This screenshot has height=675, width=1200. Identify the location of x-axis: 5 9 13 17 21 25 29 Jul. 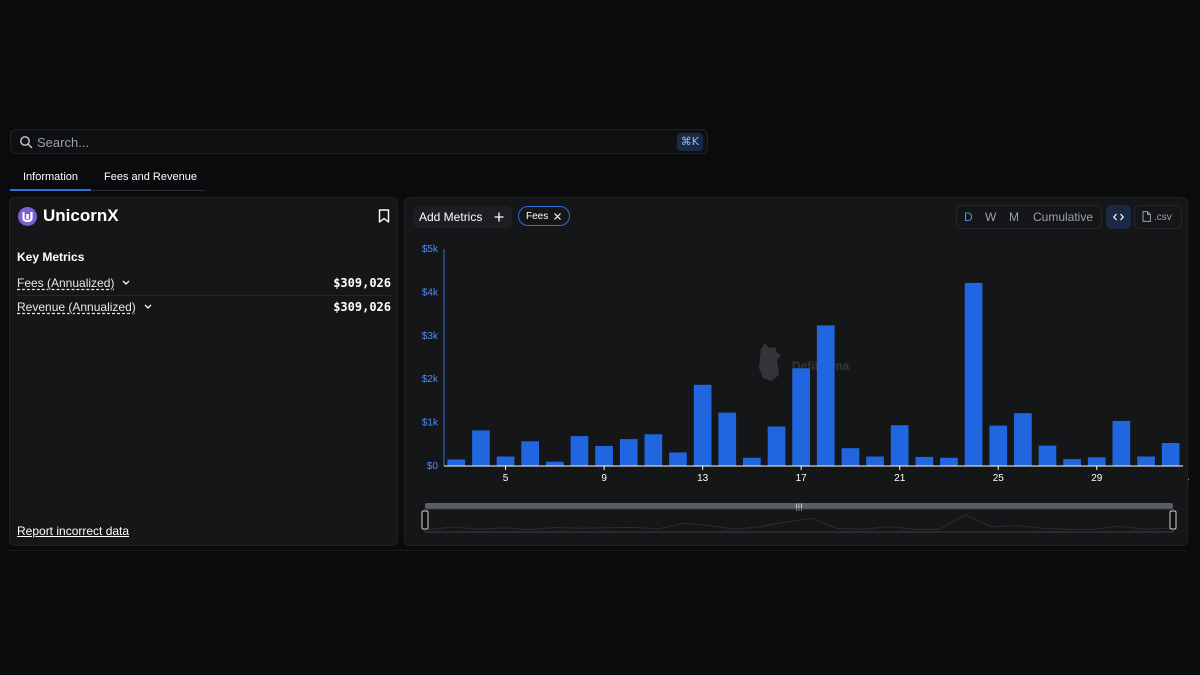
(816, 474).